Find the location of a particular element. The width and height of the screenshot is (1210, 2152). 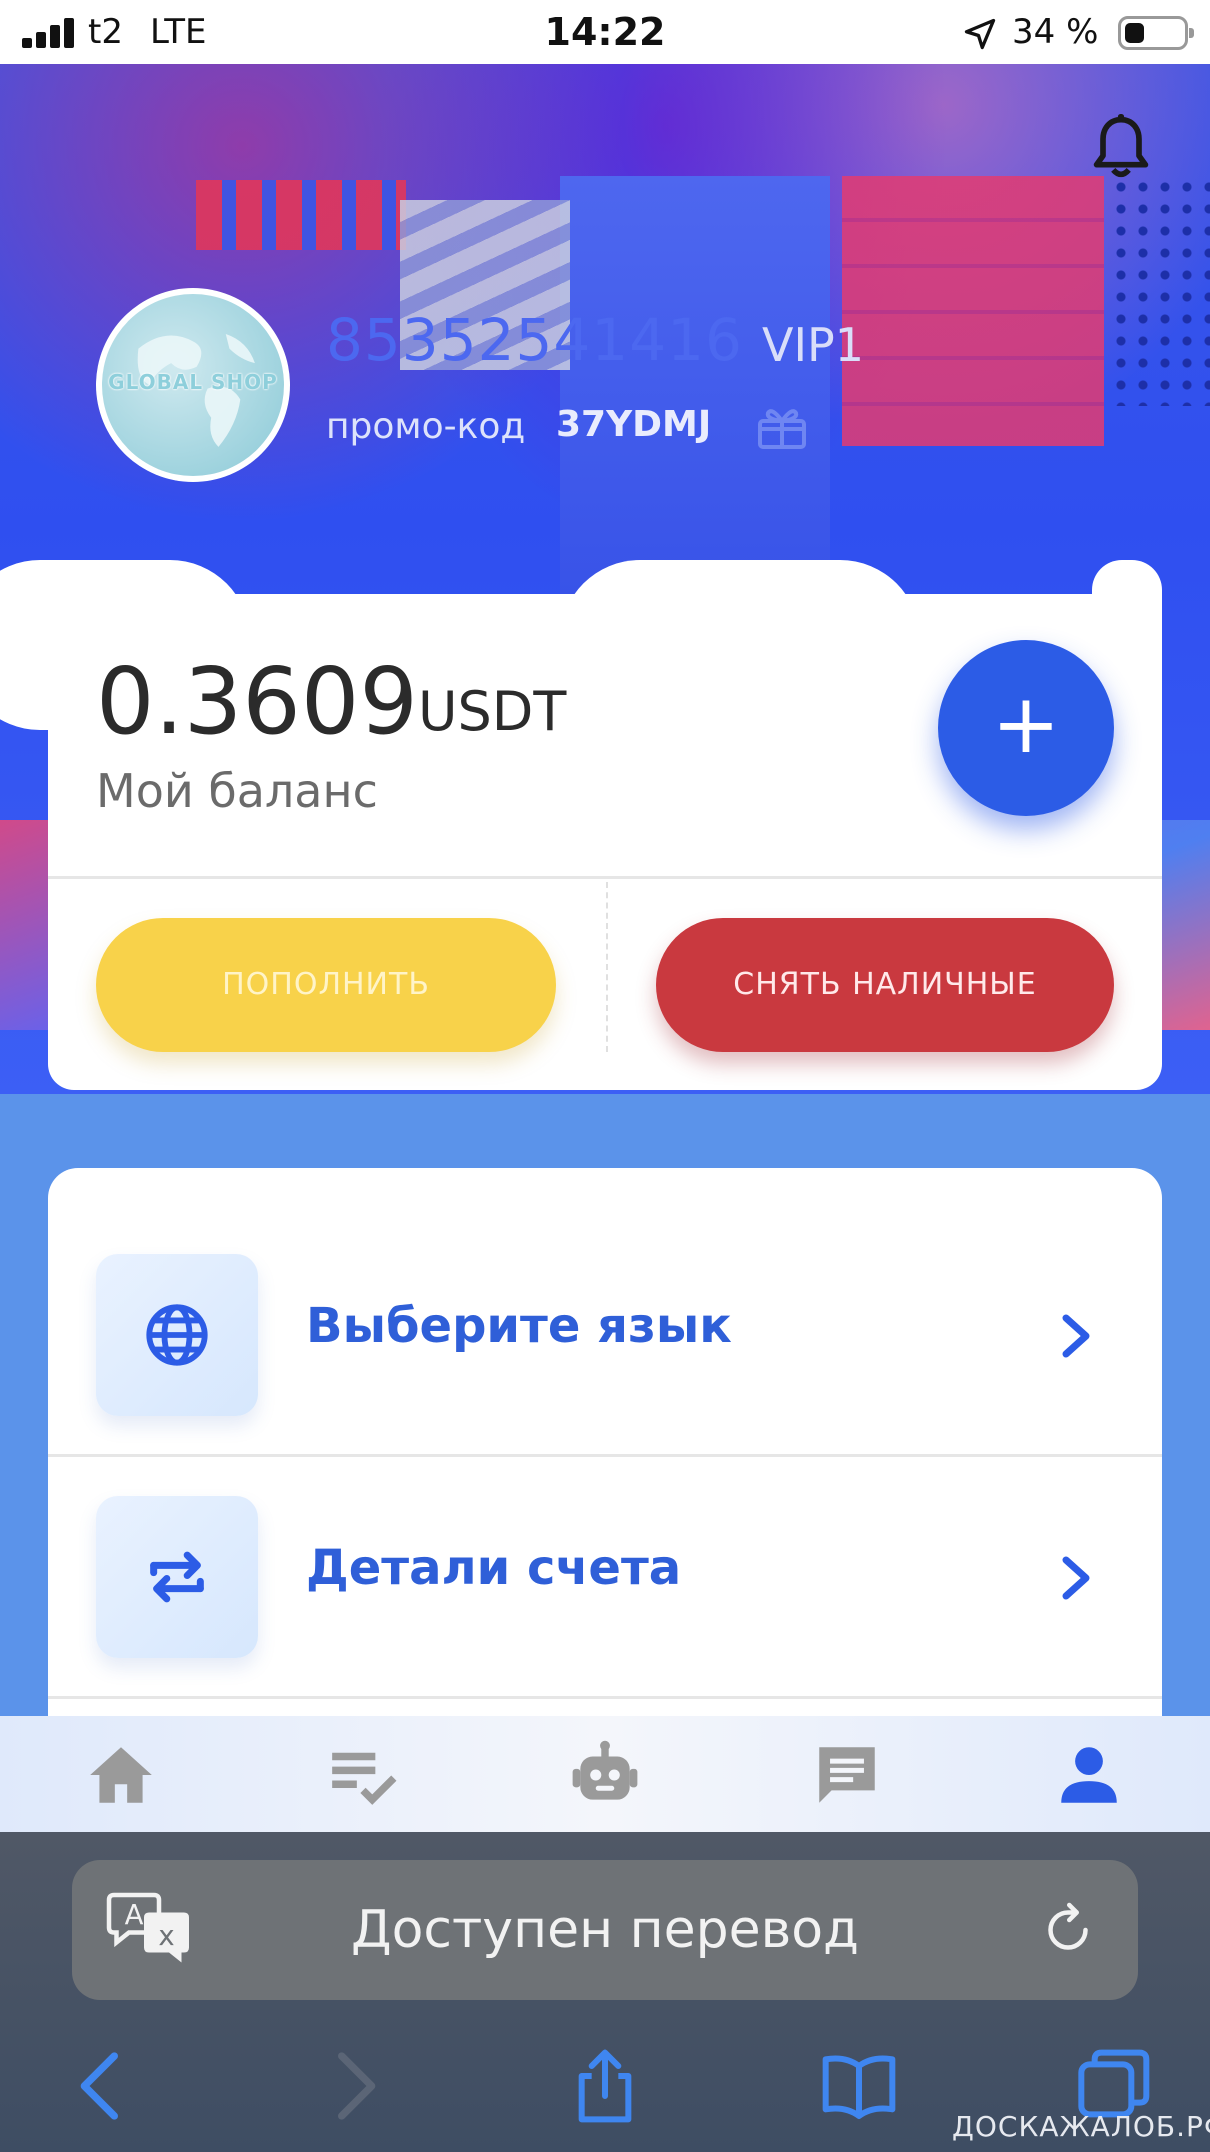

add-funds-button: + is located at coordinates (1026, 728).